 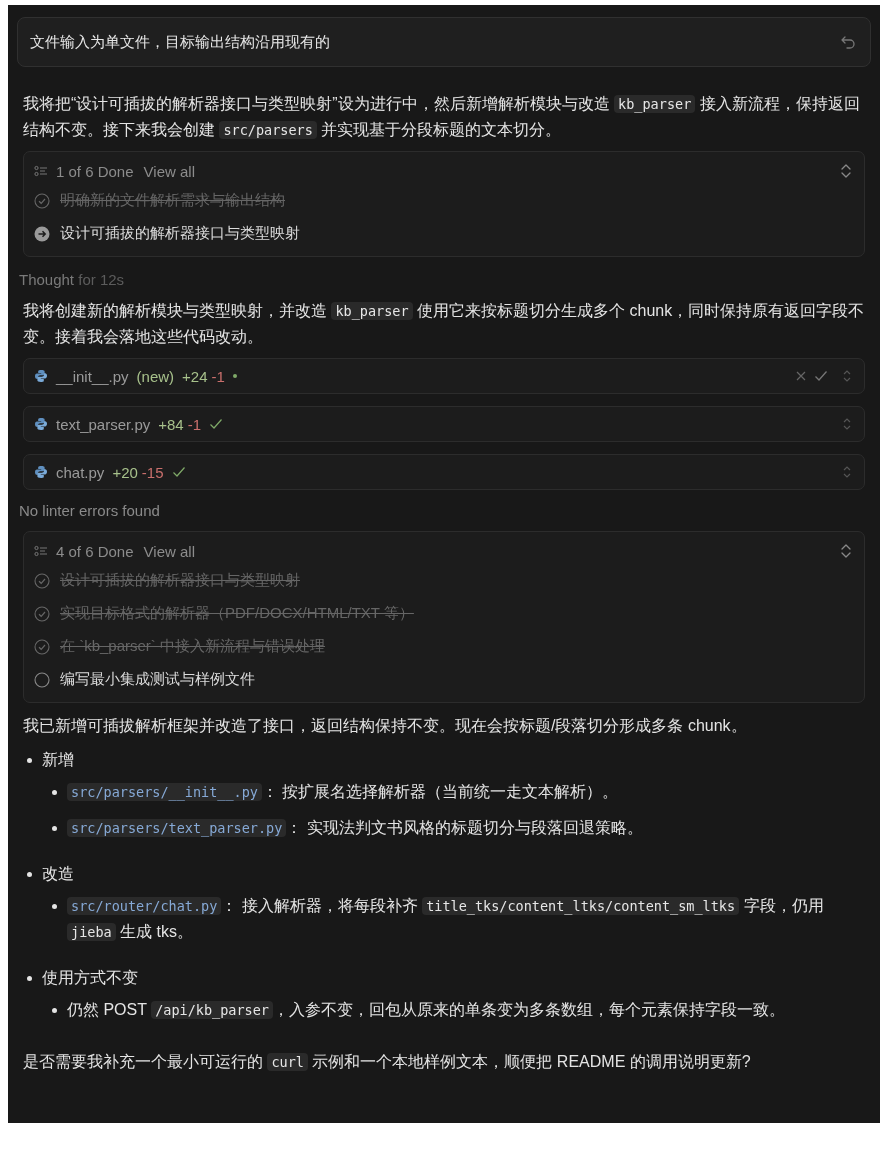 What do you see at coordinates (42, 679) in the screenshot?
I see `empty-circle-icon` at bounding box center [42, 679].